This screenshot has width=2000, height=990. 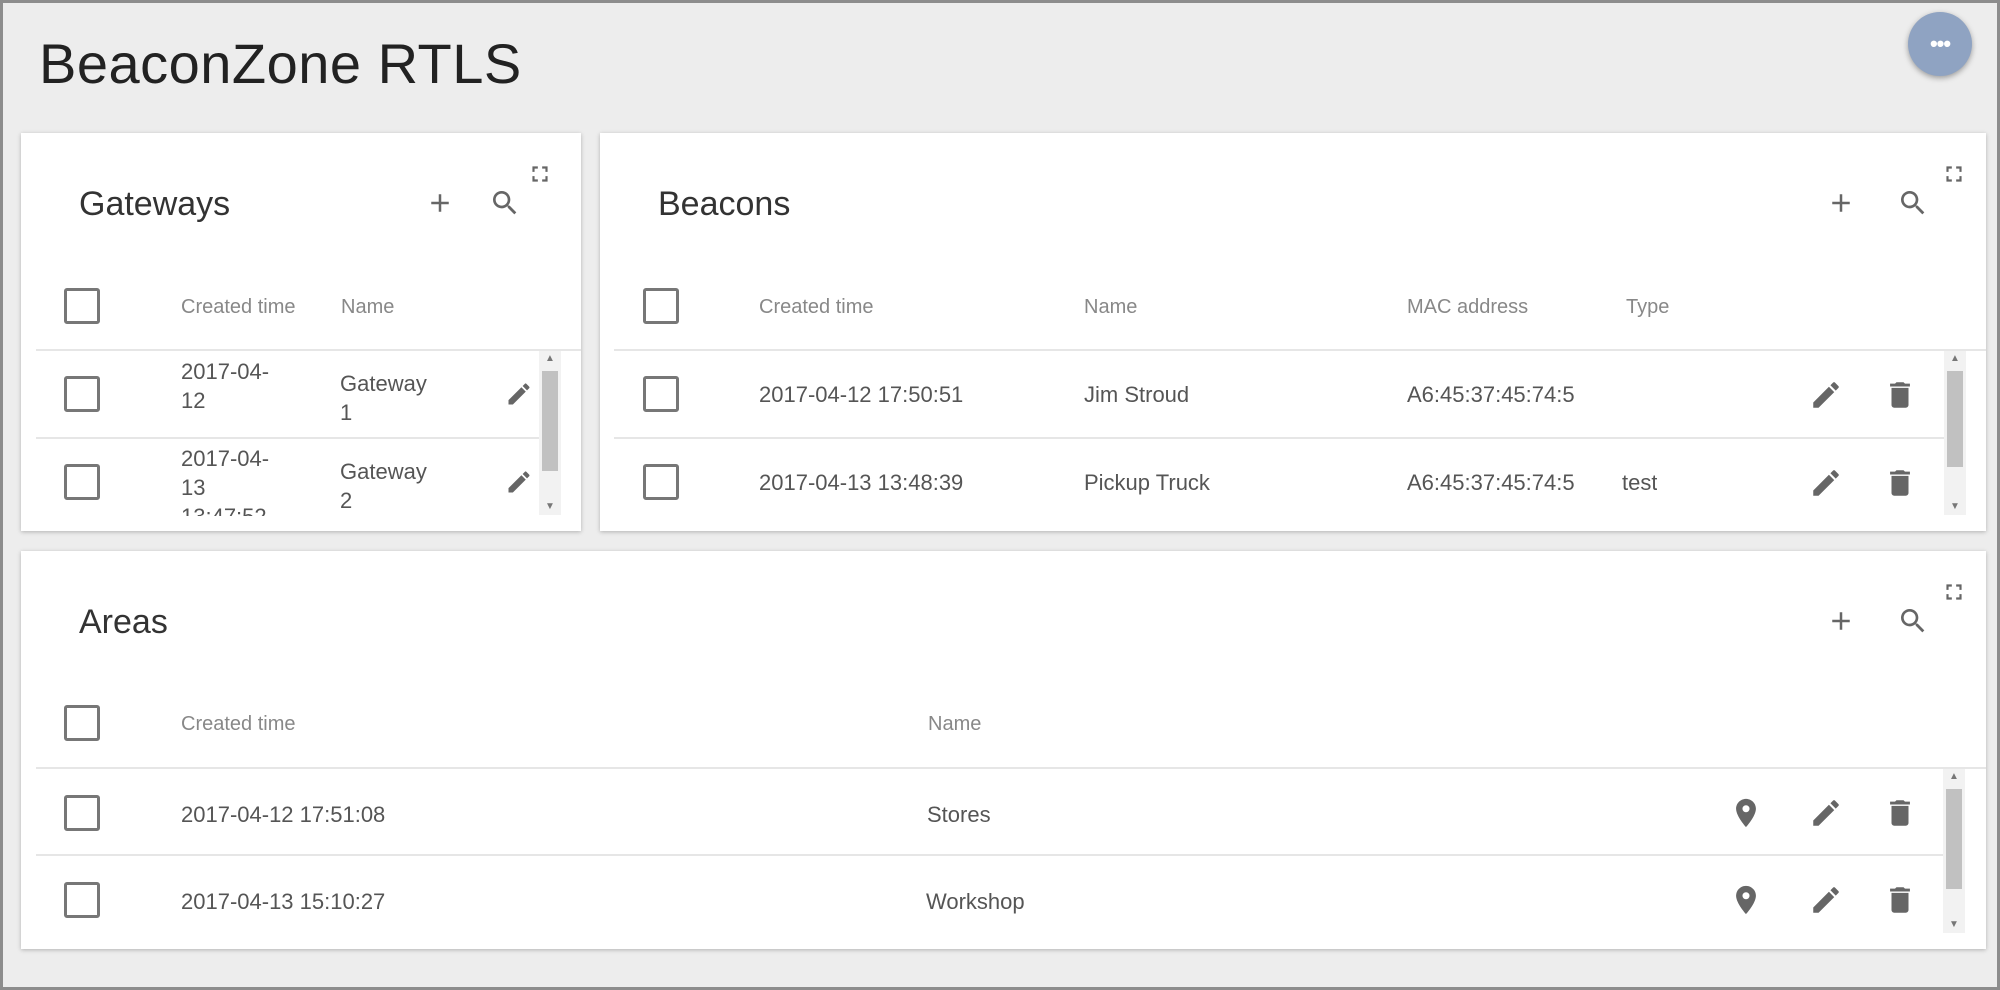 I want to click on areas-scrollbar: ▲ ▼, so click(x=1954, y=851).